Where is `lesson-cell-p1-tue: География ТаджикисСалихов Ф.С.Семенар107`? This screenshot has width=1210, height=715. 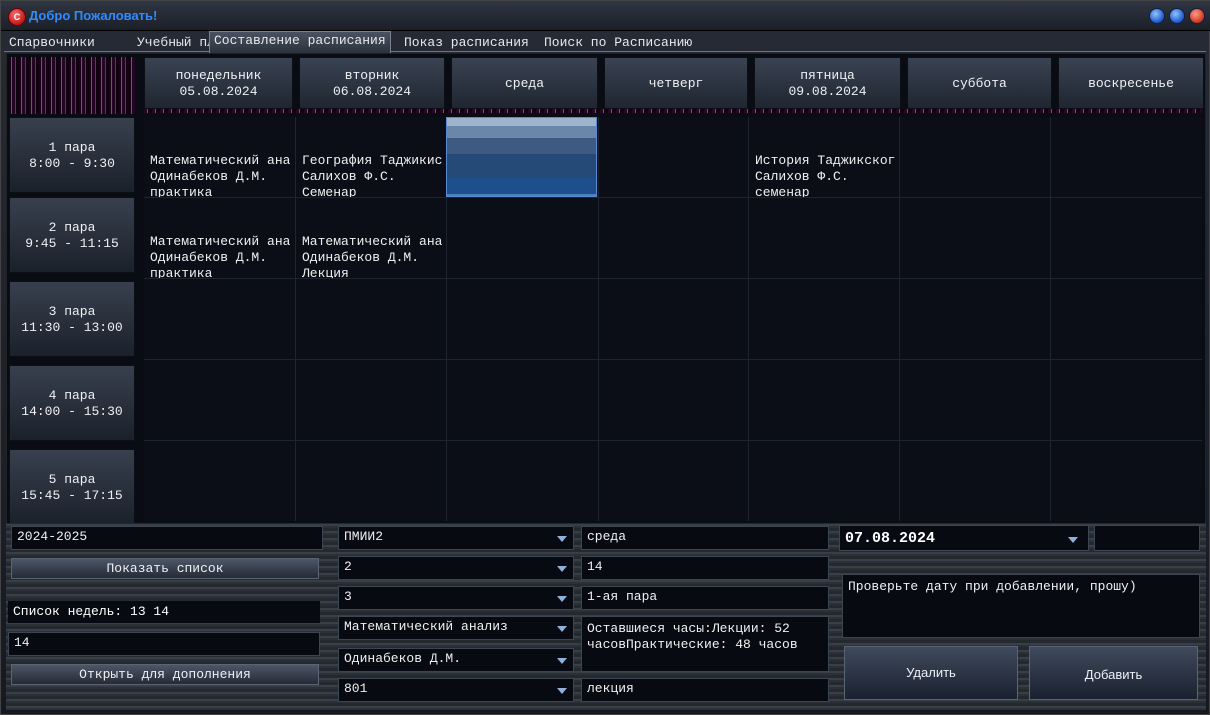 lesson-cell-p1-tue: География ТаджикисСалихов Ф.С.Семенар107 is located at coordinates (371, 157).